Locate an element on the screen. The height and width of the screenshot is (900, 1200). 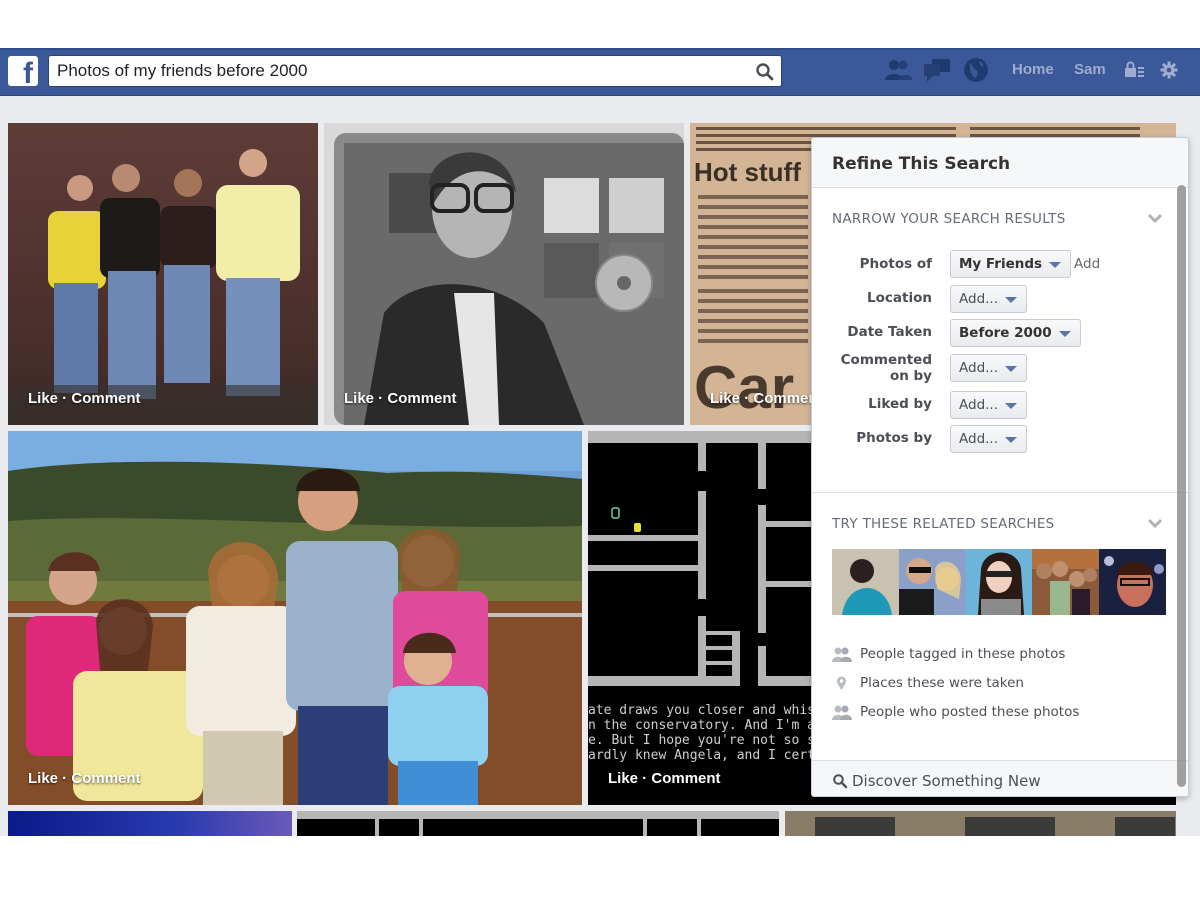
related-search-item: People who posted these photos is located at coordinates (955, 712).